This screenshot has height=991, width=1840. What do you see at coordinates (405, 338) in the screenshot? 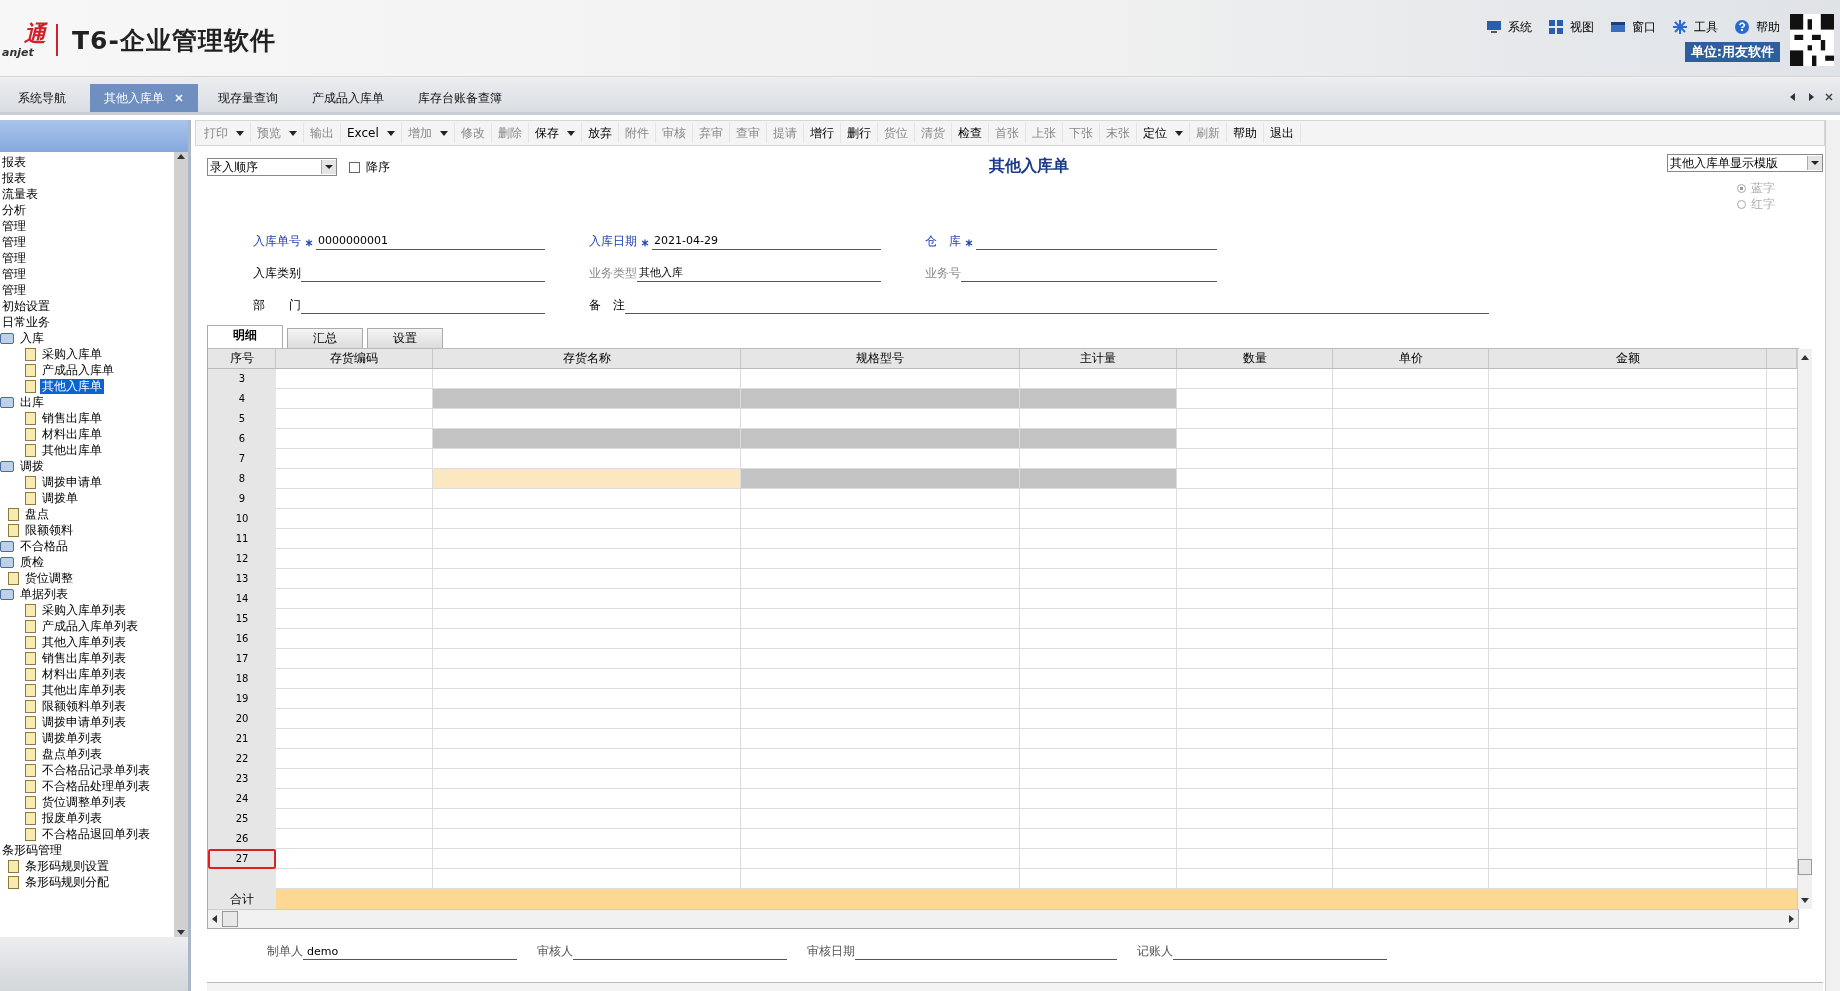
I see `tab: 设置` at bounding box center [405, 338].